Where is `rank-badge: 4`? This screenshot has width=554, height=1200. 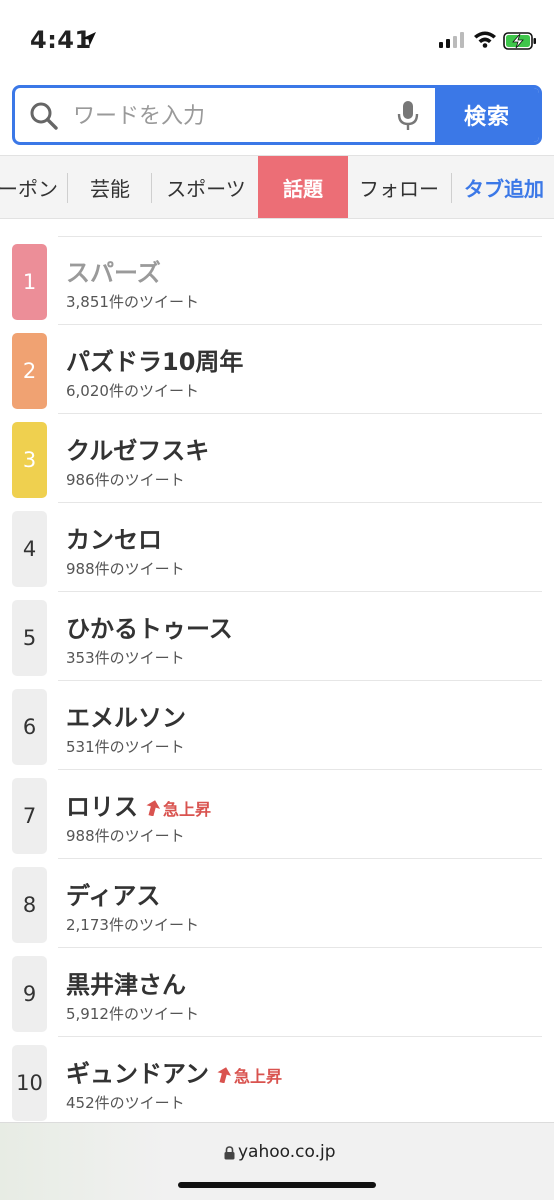 rank-badge: 4 is located at coordinates (29, 549).